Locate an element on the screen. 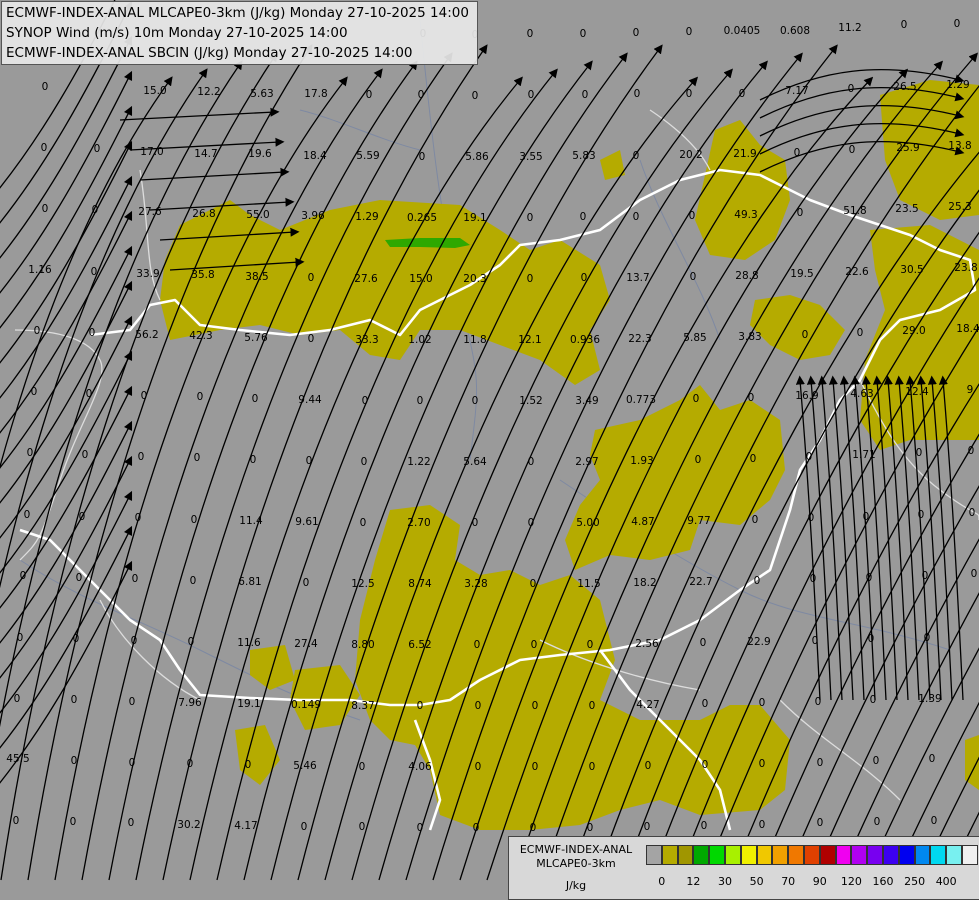  value-label: 5.46 is located at coordinates (305, 766).